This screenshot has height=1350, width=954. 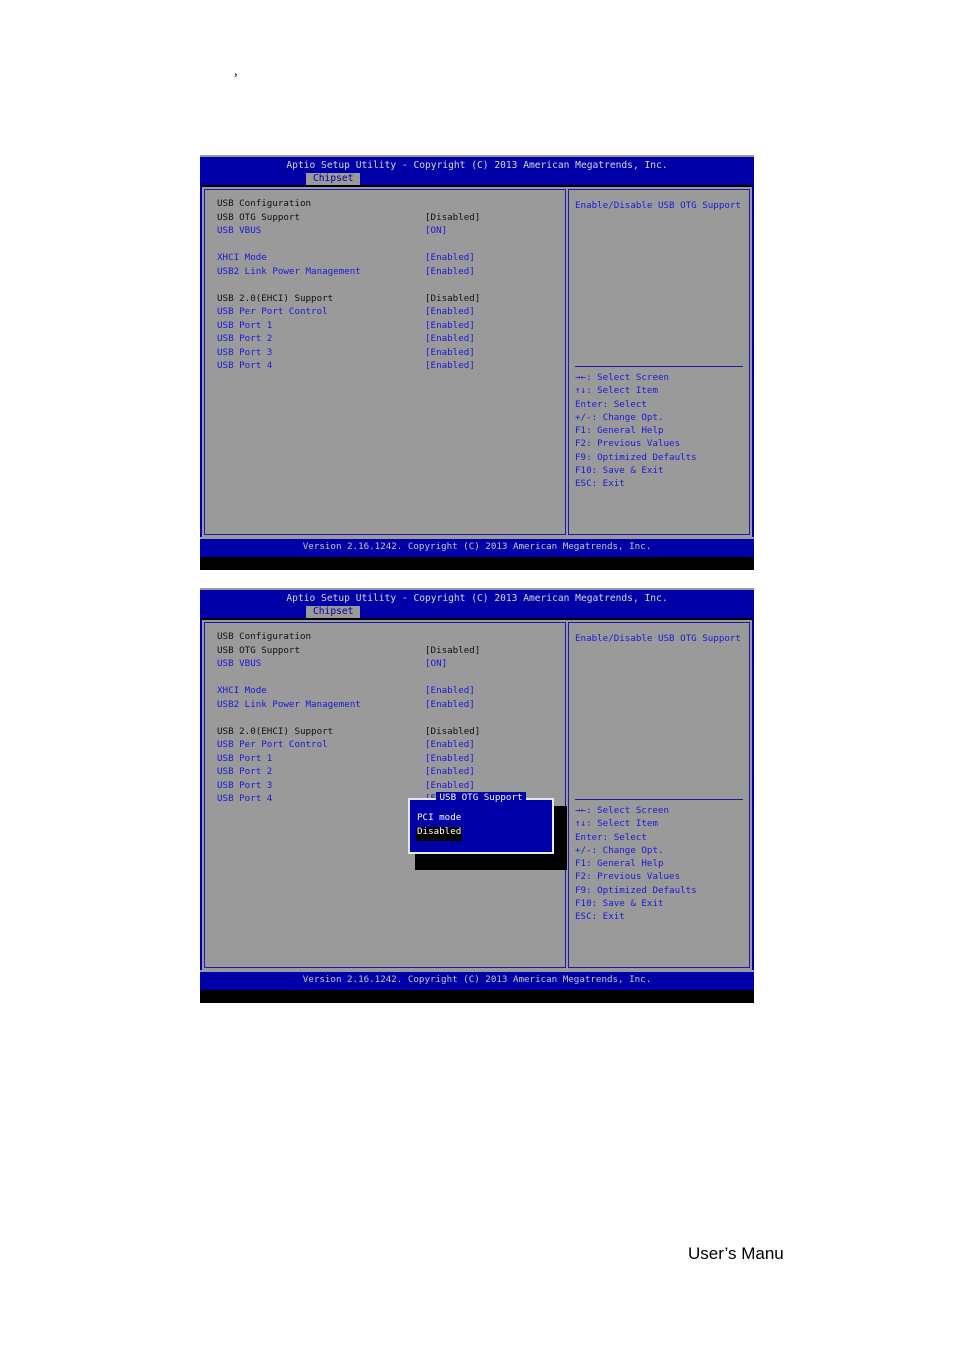 I want to click on setting-row-usb2-link-power-management-2: USB2 Link Power Management [Enabled], so click(x=387, y=706).